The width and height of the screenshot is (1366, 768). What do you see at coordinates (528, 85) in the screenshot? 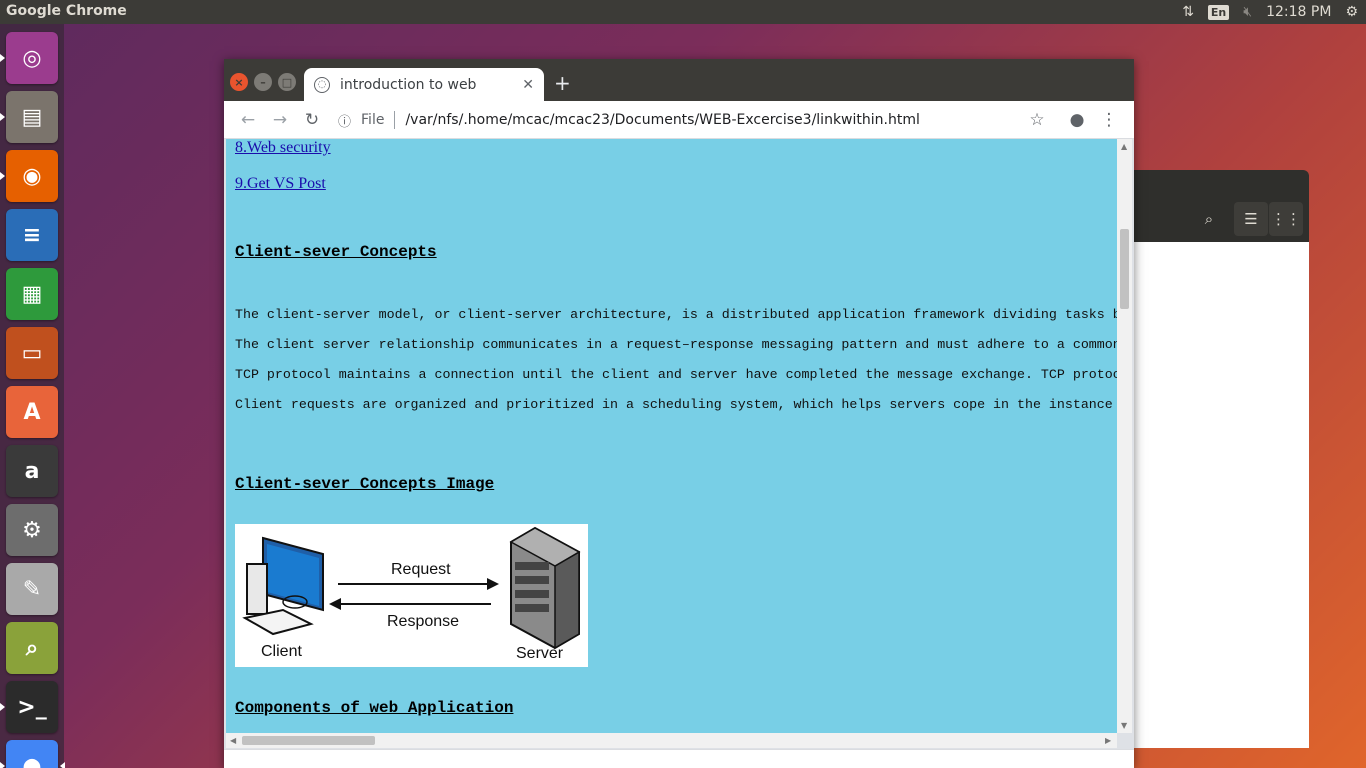
I see `close-tab-icon: ✕` at bounding box center [528, 85].